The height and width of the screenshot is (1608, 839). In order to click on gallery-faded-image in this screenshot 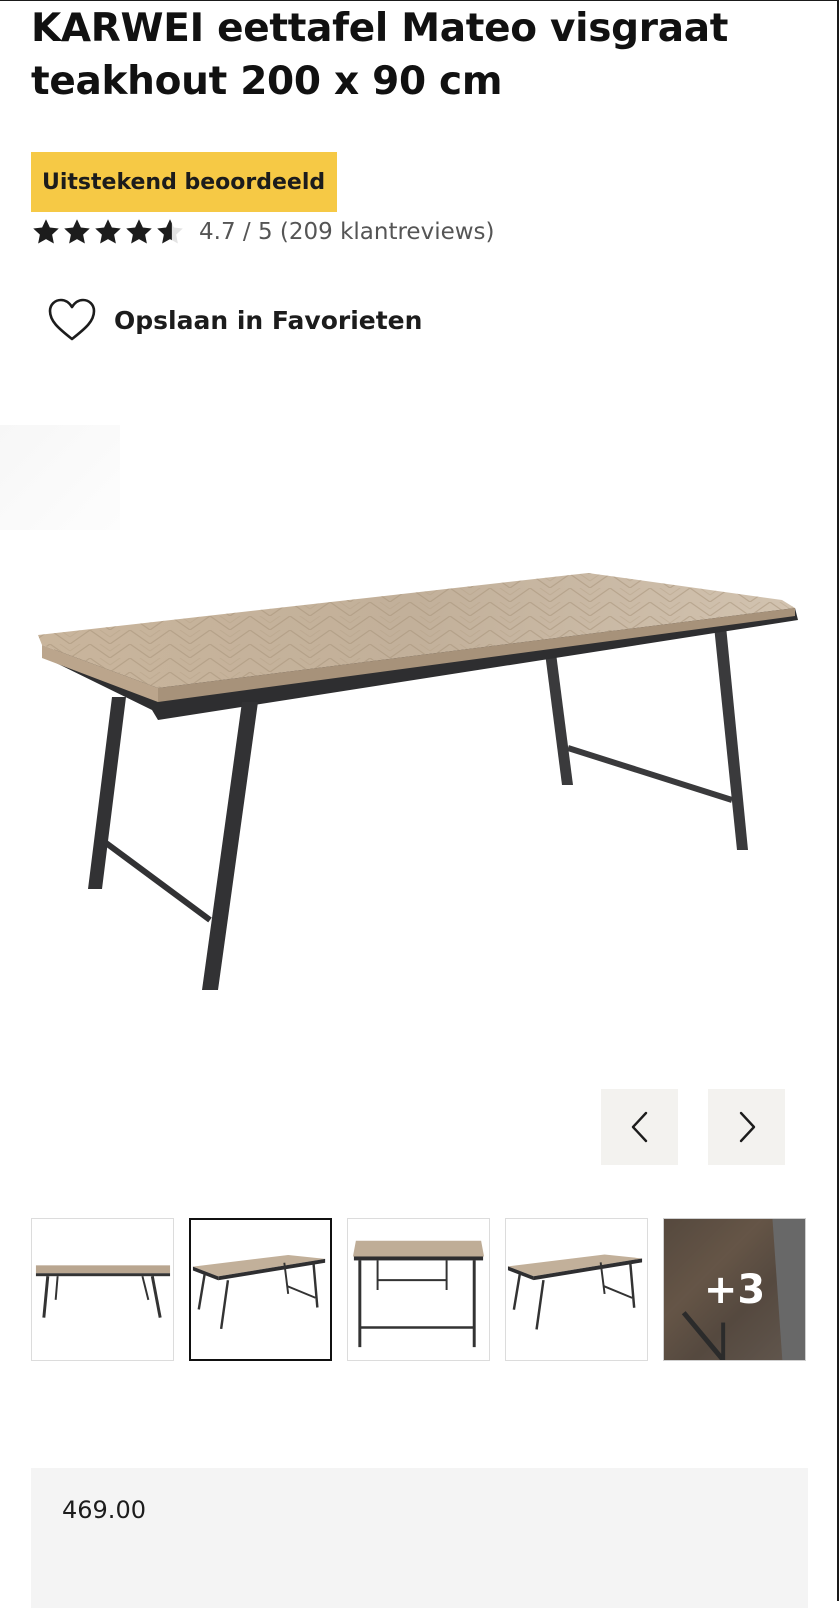, I will do `click(60, 477)`.